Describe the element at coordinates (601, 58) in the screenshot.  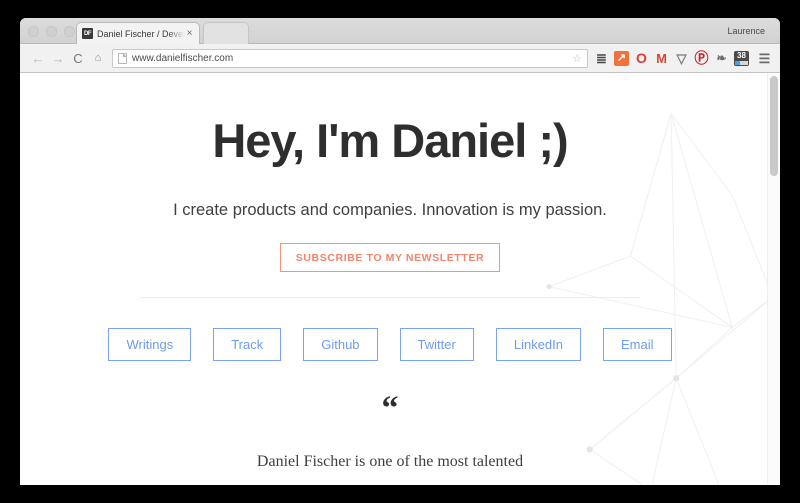
I see `pocket-stack-icon: ≣` at that location.